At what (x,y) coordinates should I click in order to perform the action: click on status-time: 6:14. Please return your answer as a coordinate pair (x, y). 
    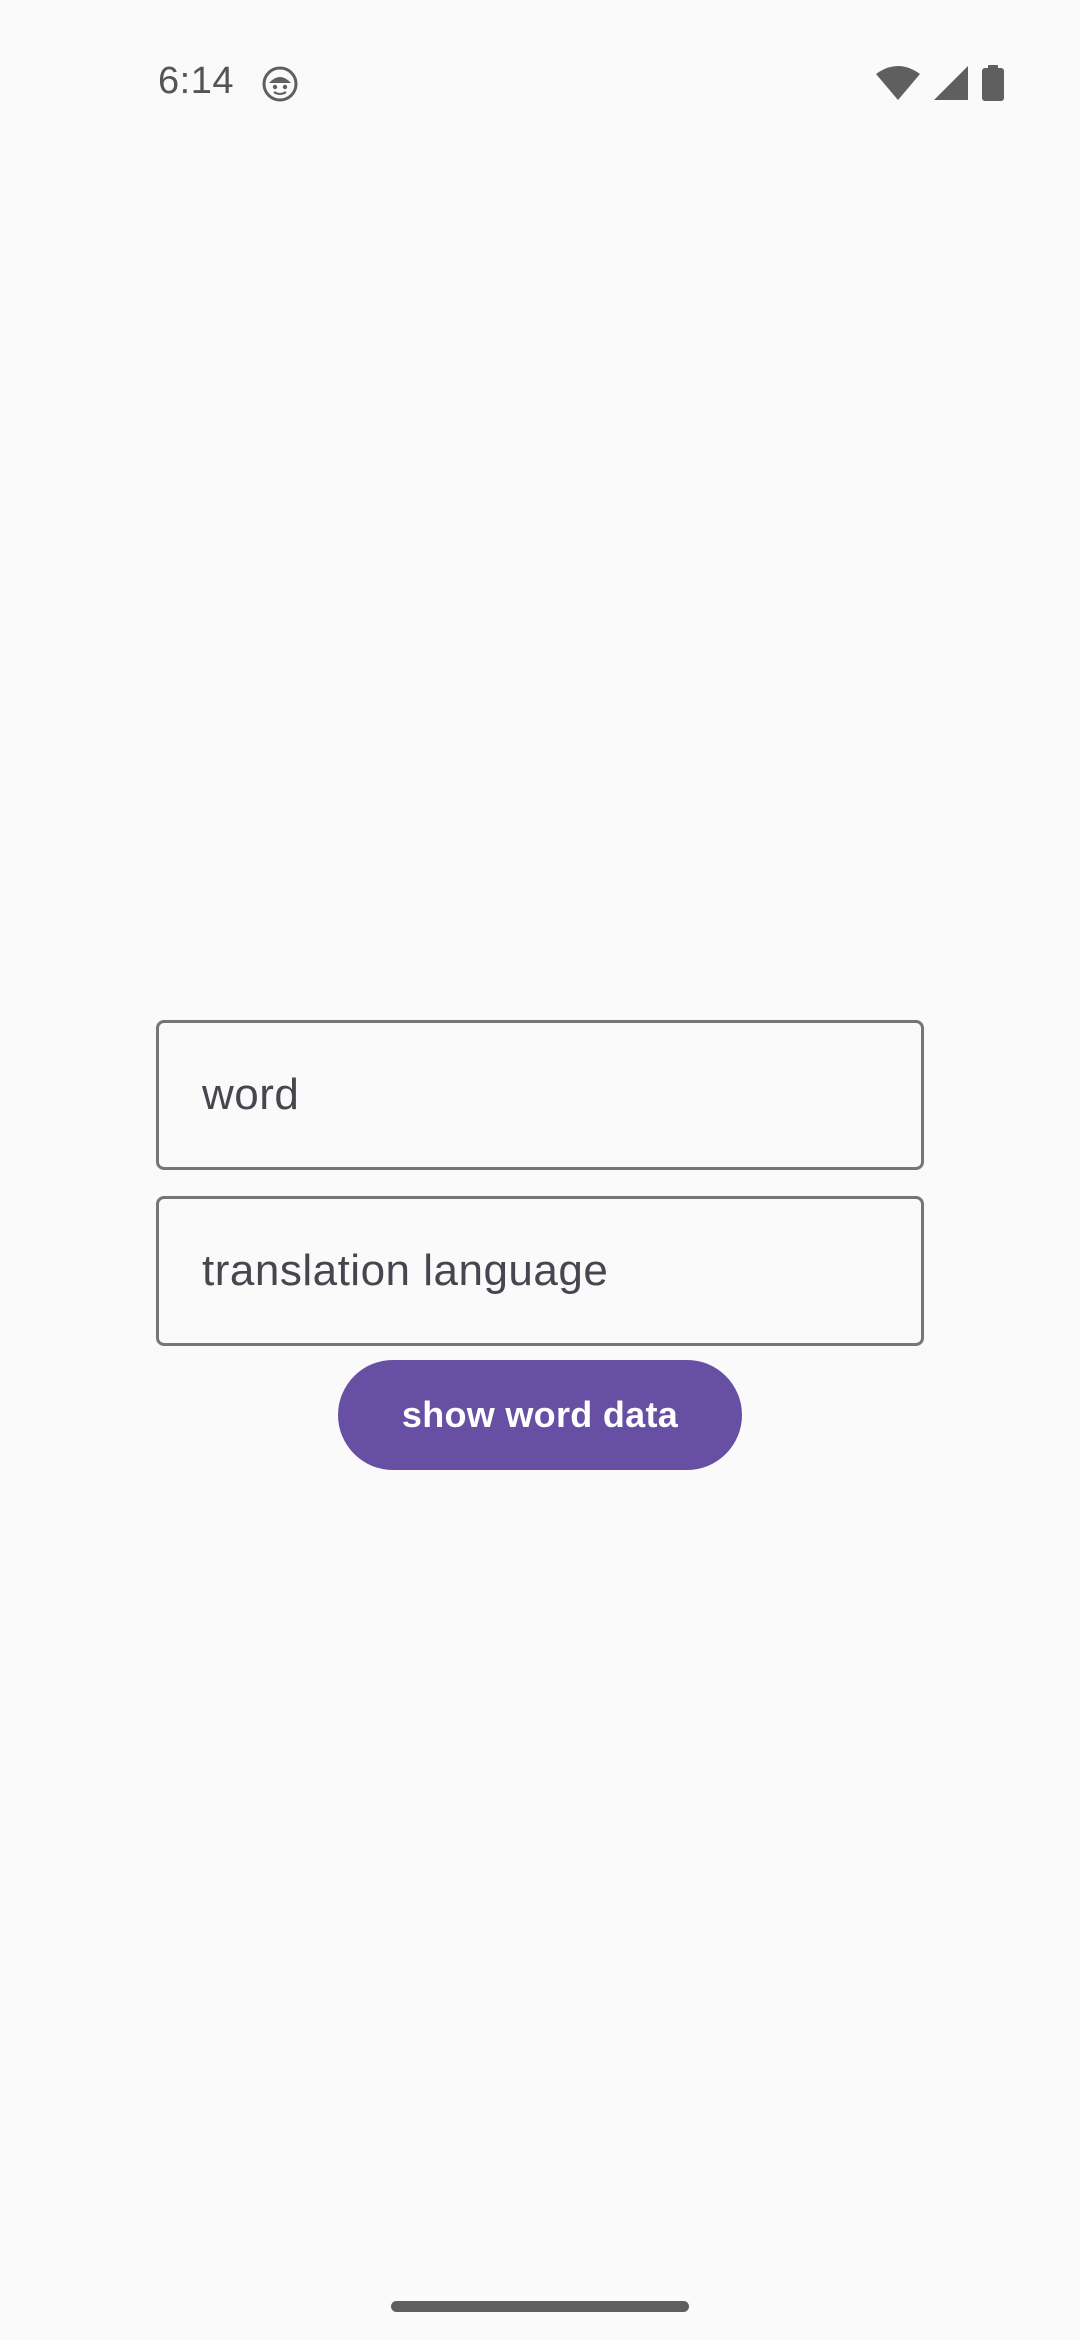
    Looking at the image, I should click on (196, 81).